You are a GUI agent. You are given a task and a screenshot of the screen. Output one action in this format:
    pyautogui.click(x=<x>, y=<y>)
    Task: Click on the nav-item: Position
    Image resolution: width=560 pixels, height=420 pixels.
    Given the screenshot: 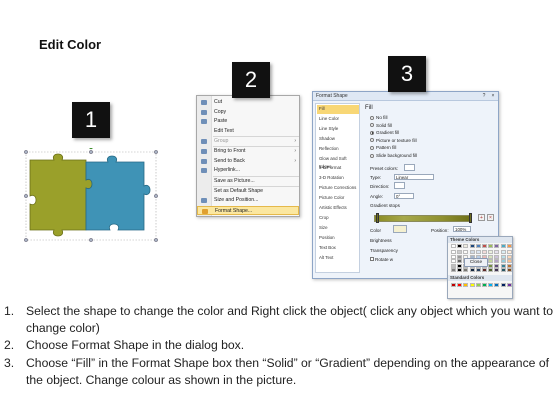 What is the action you would take?
    pyautogui.click(x=338, y=238)
    